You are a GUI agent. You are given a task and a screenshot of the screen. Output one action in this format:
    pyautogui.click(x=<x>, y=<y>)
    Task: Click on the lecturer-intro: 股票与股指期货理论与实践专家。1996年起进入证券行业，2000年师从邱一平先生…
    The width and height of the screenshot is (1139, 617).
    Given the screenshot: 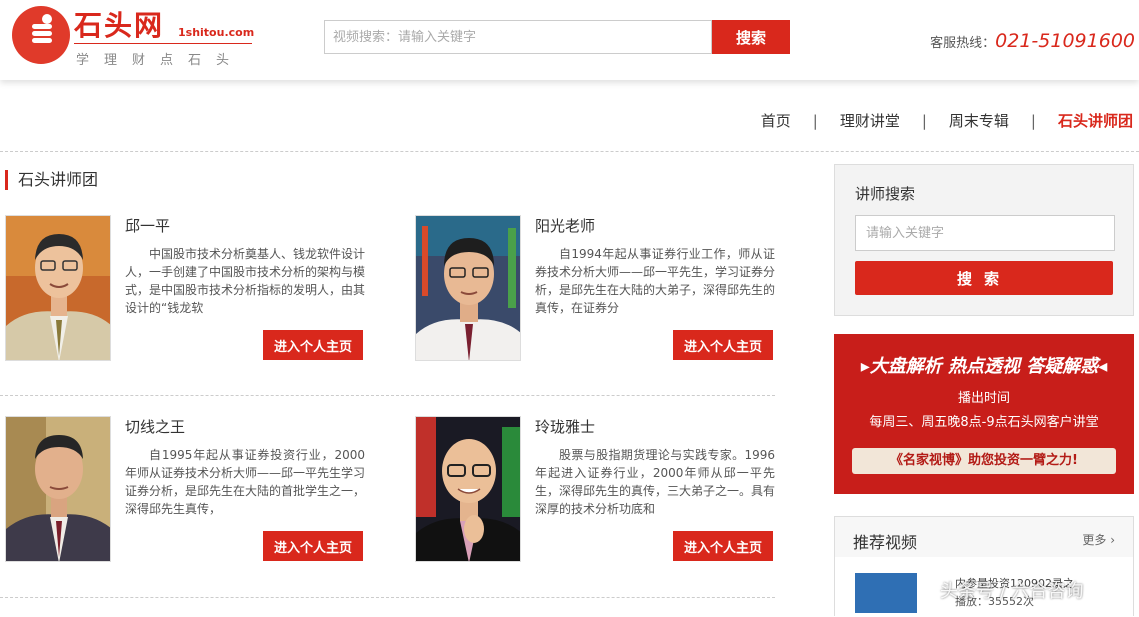 What is the action you would take?
    pyautogui.click(x=655, y=482)
    